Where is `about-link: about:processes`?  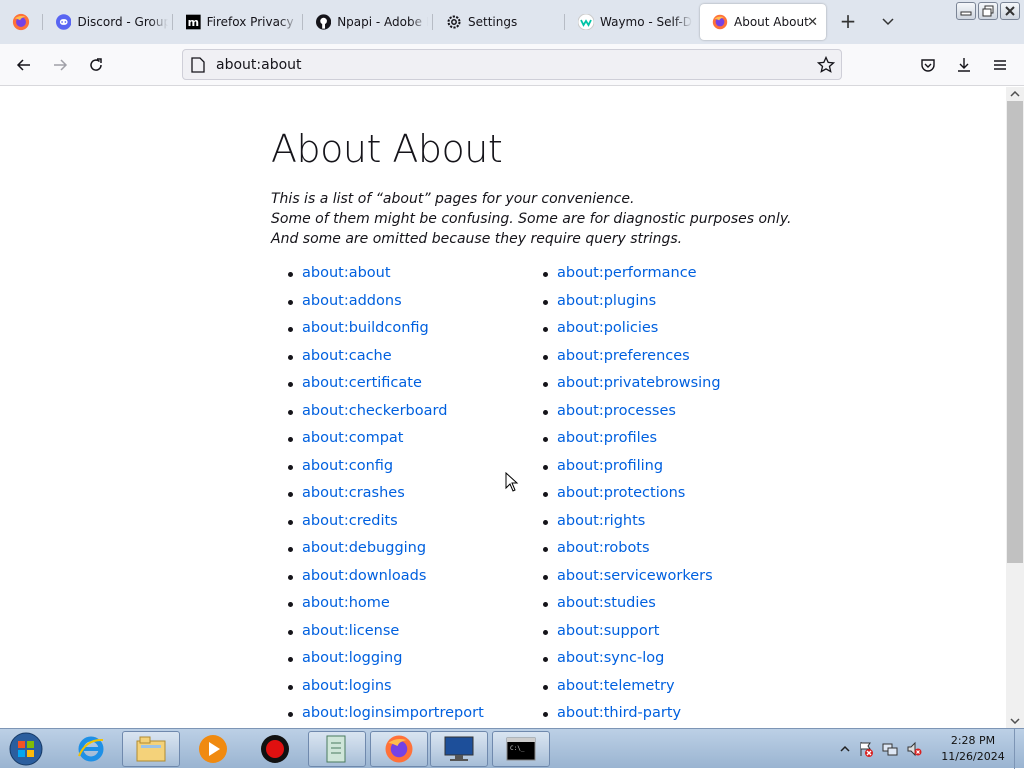 about-link: about:processes is located at coordinates (632, 417).